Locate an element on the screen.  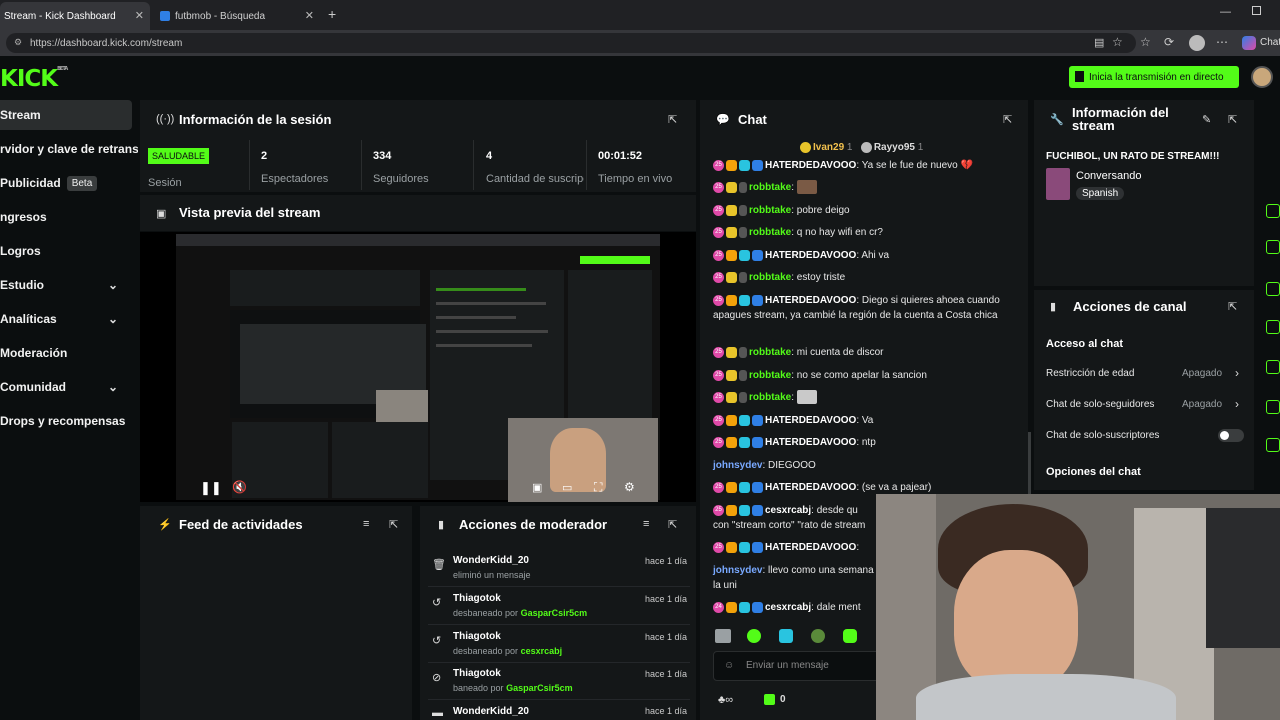
sidebar-item-studio: Estudio ⌄ is located at coordinates (66, 285).